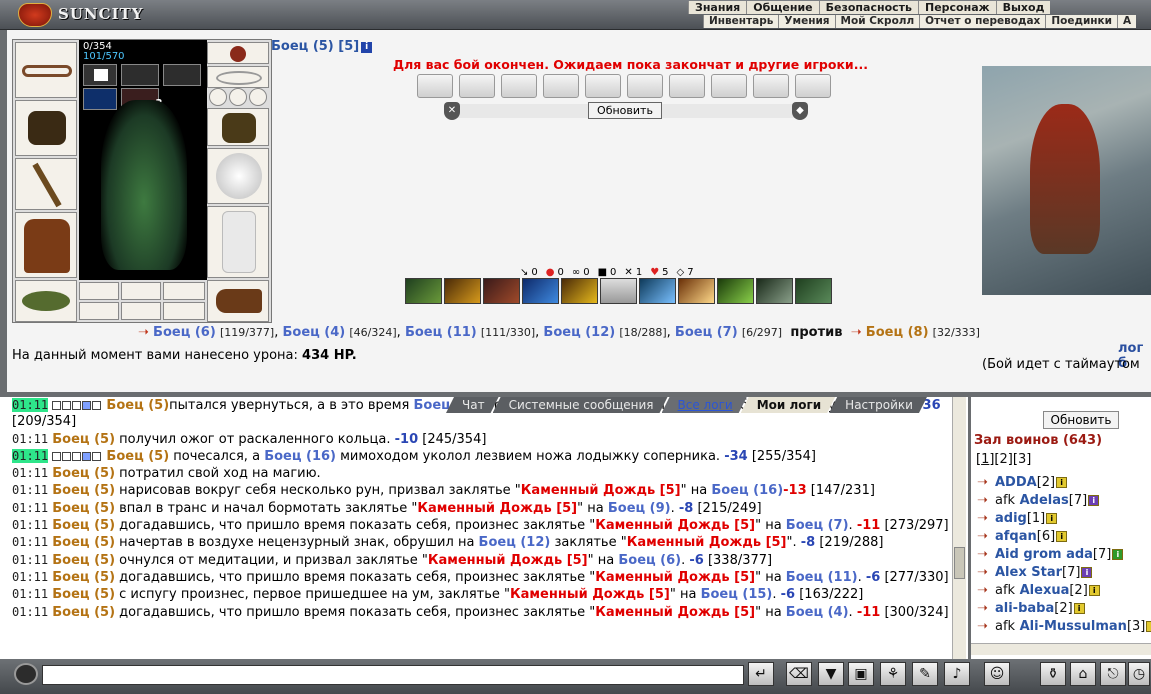 This screenshot has width=1151, height=694. What do you see at coordinates (1016, 536) in the screenshot?
I see `player-name: afqan` at bounding box center [1016, 536].